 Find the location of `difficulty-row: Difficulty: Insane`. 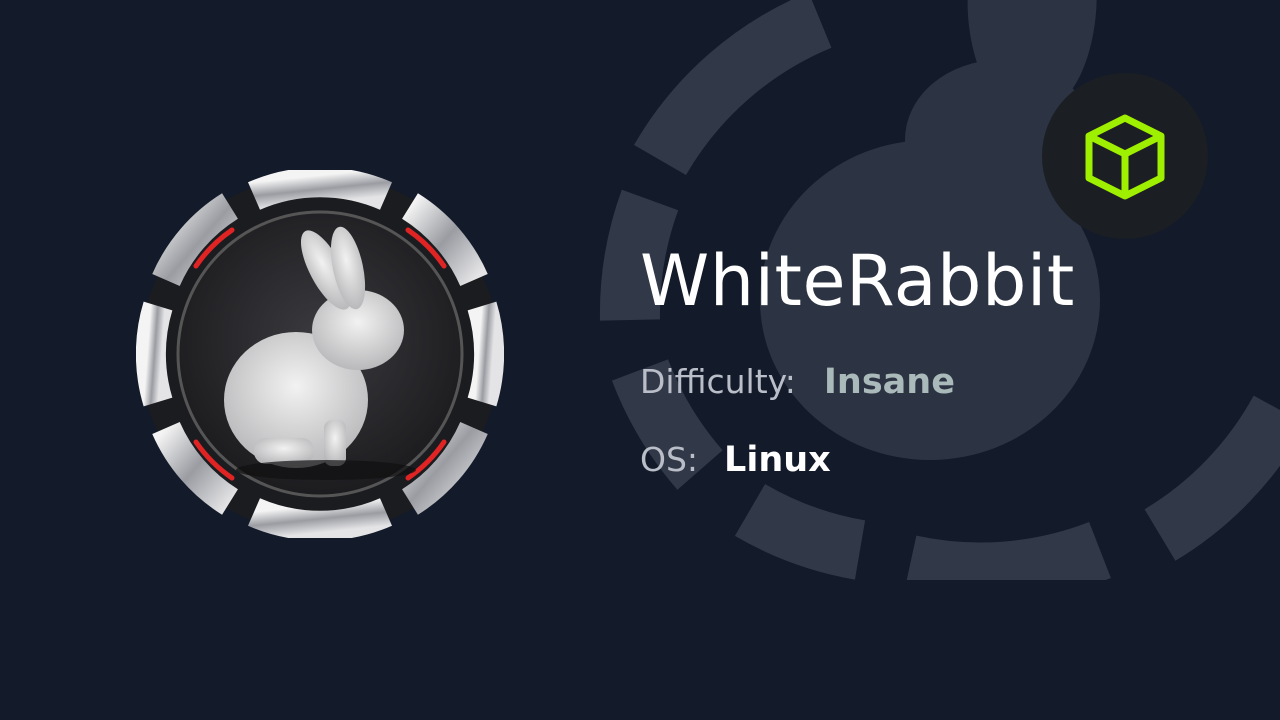

difficulty-row: Difficulty: Insane is located at coordinates (797, 382).